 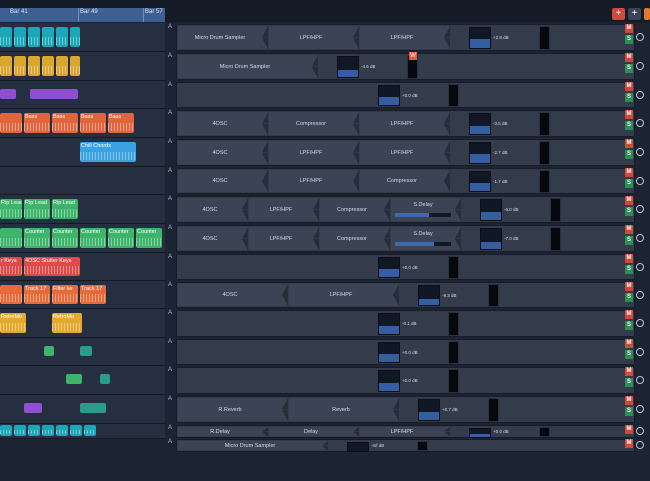 What do you see at coordinates (82, 15) in the screenshot?
I see `timeline-ruler: Bar 41 Bar 49 Bar 57` at bounding box center [82, 15].